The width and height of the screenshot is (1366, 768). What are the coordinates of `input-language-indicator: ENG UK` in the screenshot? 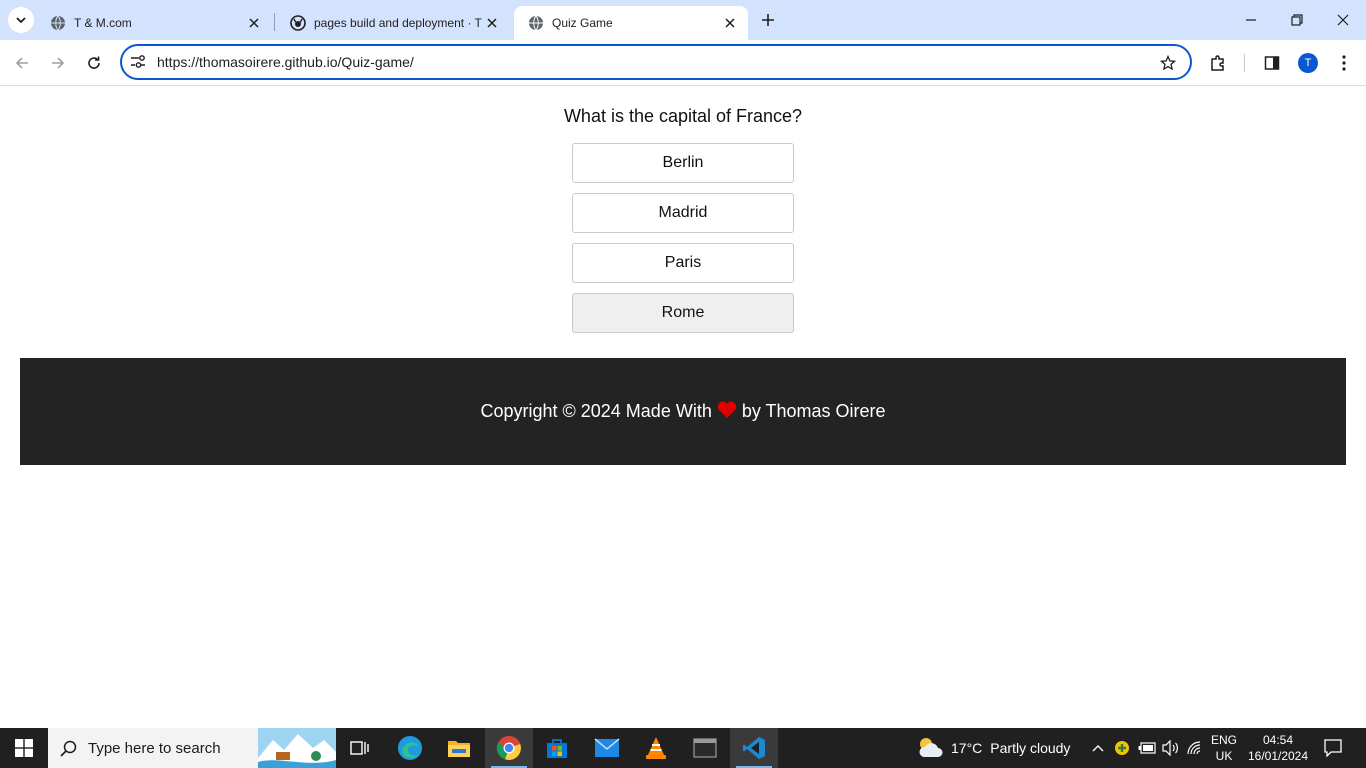 It's located at (1224, 748).